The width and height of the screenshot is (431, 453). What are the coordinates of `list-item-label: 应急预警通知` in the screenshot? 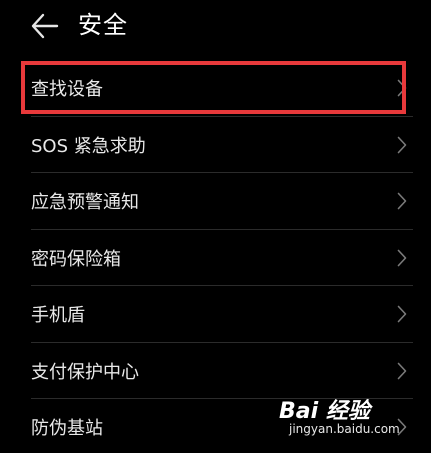 It's located at (85, 203).